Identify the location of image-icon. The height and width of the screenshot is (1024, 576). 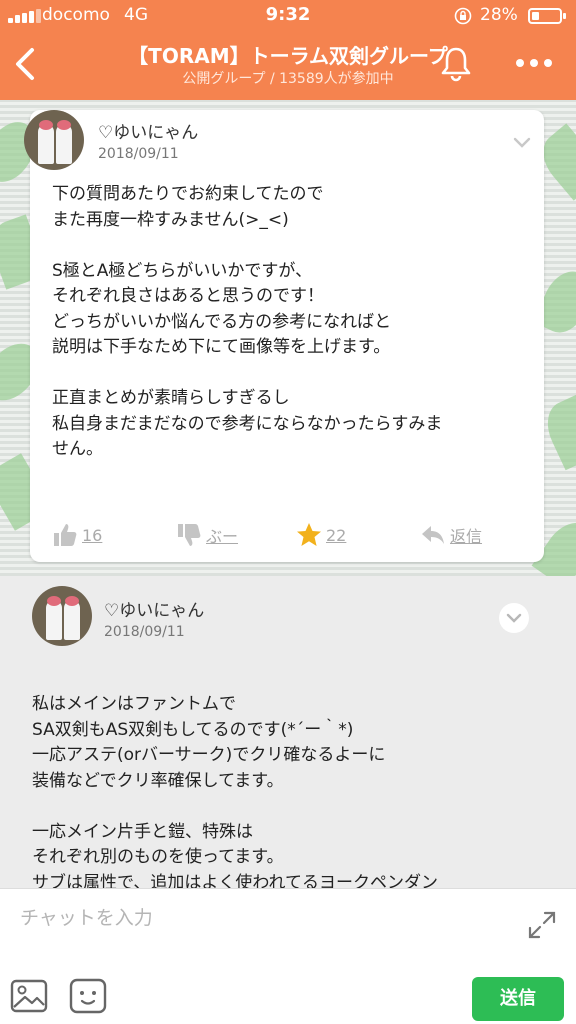
(29, 996).